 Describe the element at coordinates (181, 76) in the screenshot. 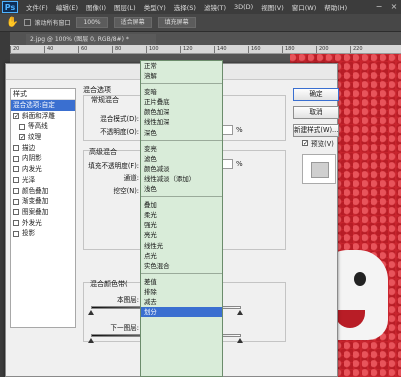

I see `blend-mode-option: 溶解` at that location.